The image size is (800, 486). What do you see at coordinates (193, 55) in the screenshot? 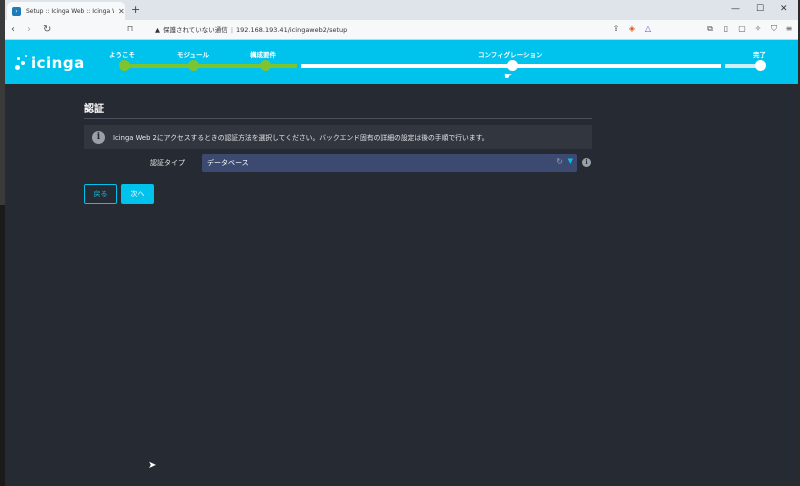
I see `step-label-modules: モジュール` at bounding box center [193, 55].